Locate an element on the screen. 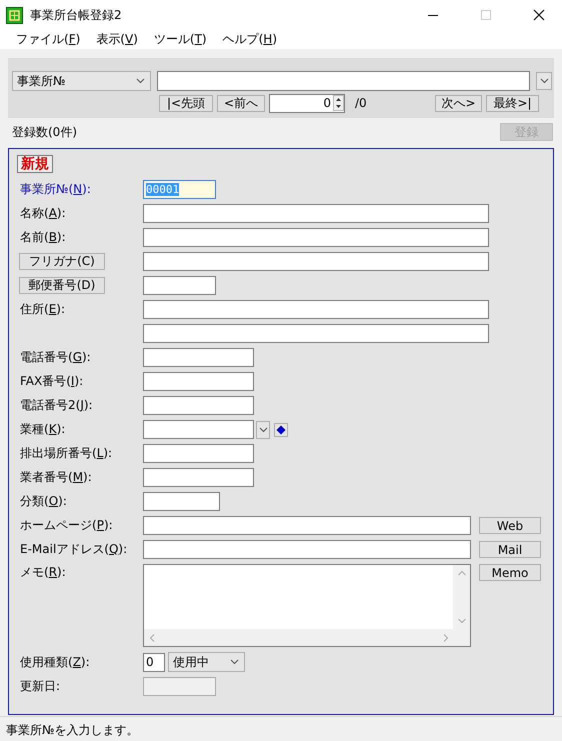 The width and height of the screenshot is (562, 741). field-label: 電話番号(G): is located at coordinates (55, 357).